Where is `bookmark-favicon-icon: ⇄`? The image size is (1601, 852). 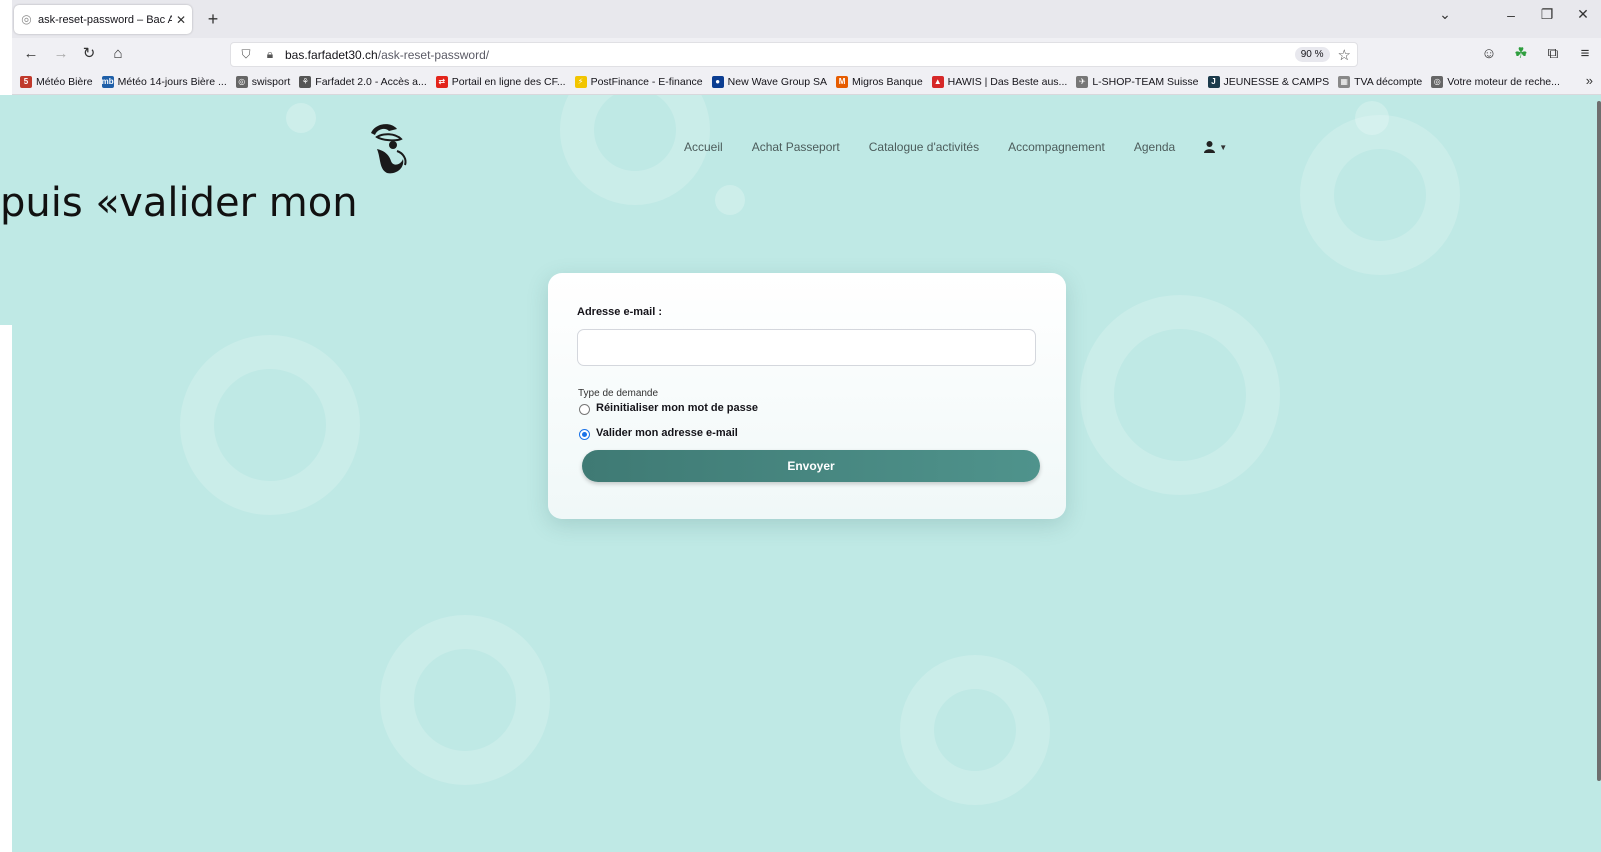
bookmark-favicon-icon: ⇄ is located at coordinates (441, 82).